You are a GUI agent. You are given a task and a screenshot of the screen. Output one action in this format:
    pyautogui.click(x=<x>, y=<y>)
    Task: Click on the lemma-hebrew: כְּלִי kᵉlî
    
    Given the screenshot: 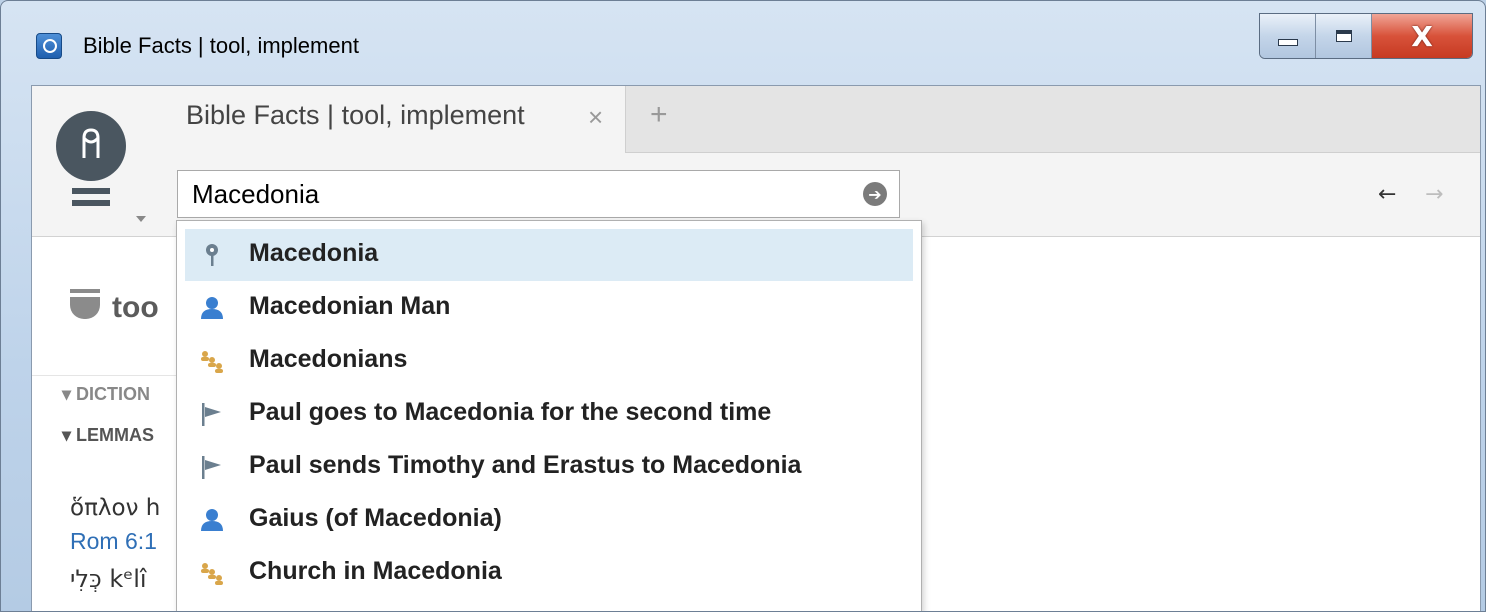 What is the action you would take?
    pyautogui.click(x=108, y=579)
    